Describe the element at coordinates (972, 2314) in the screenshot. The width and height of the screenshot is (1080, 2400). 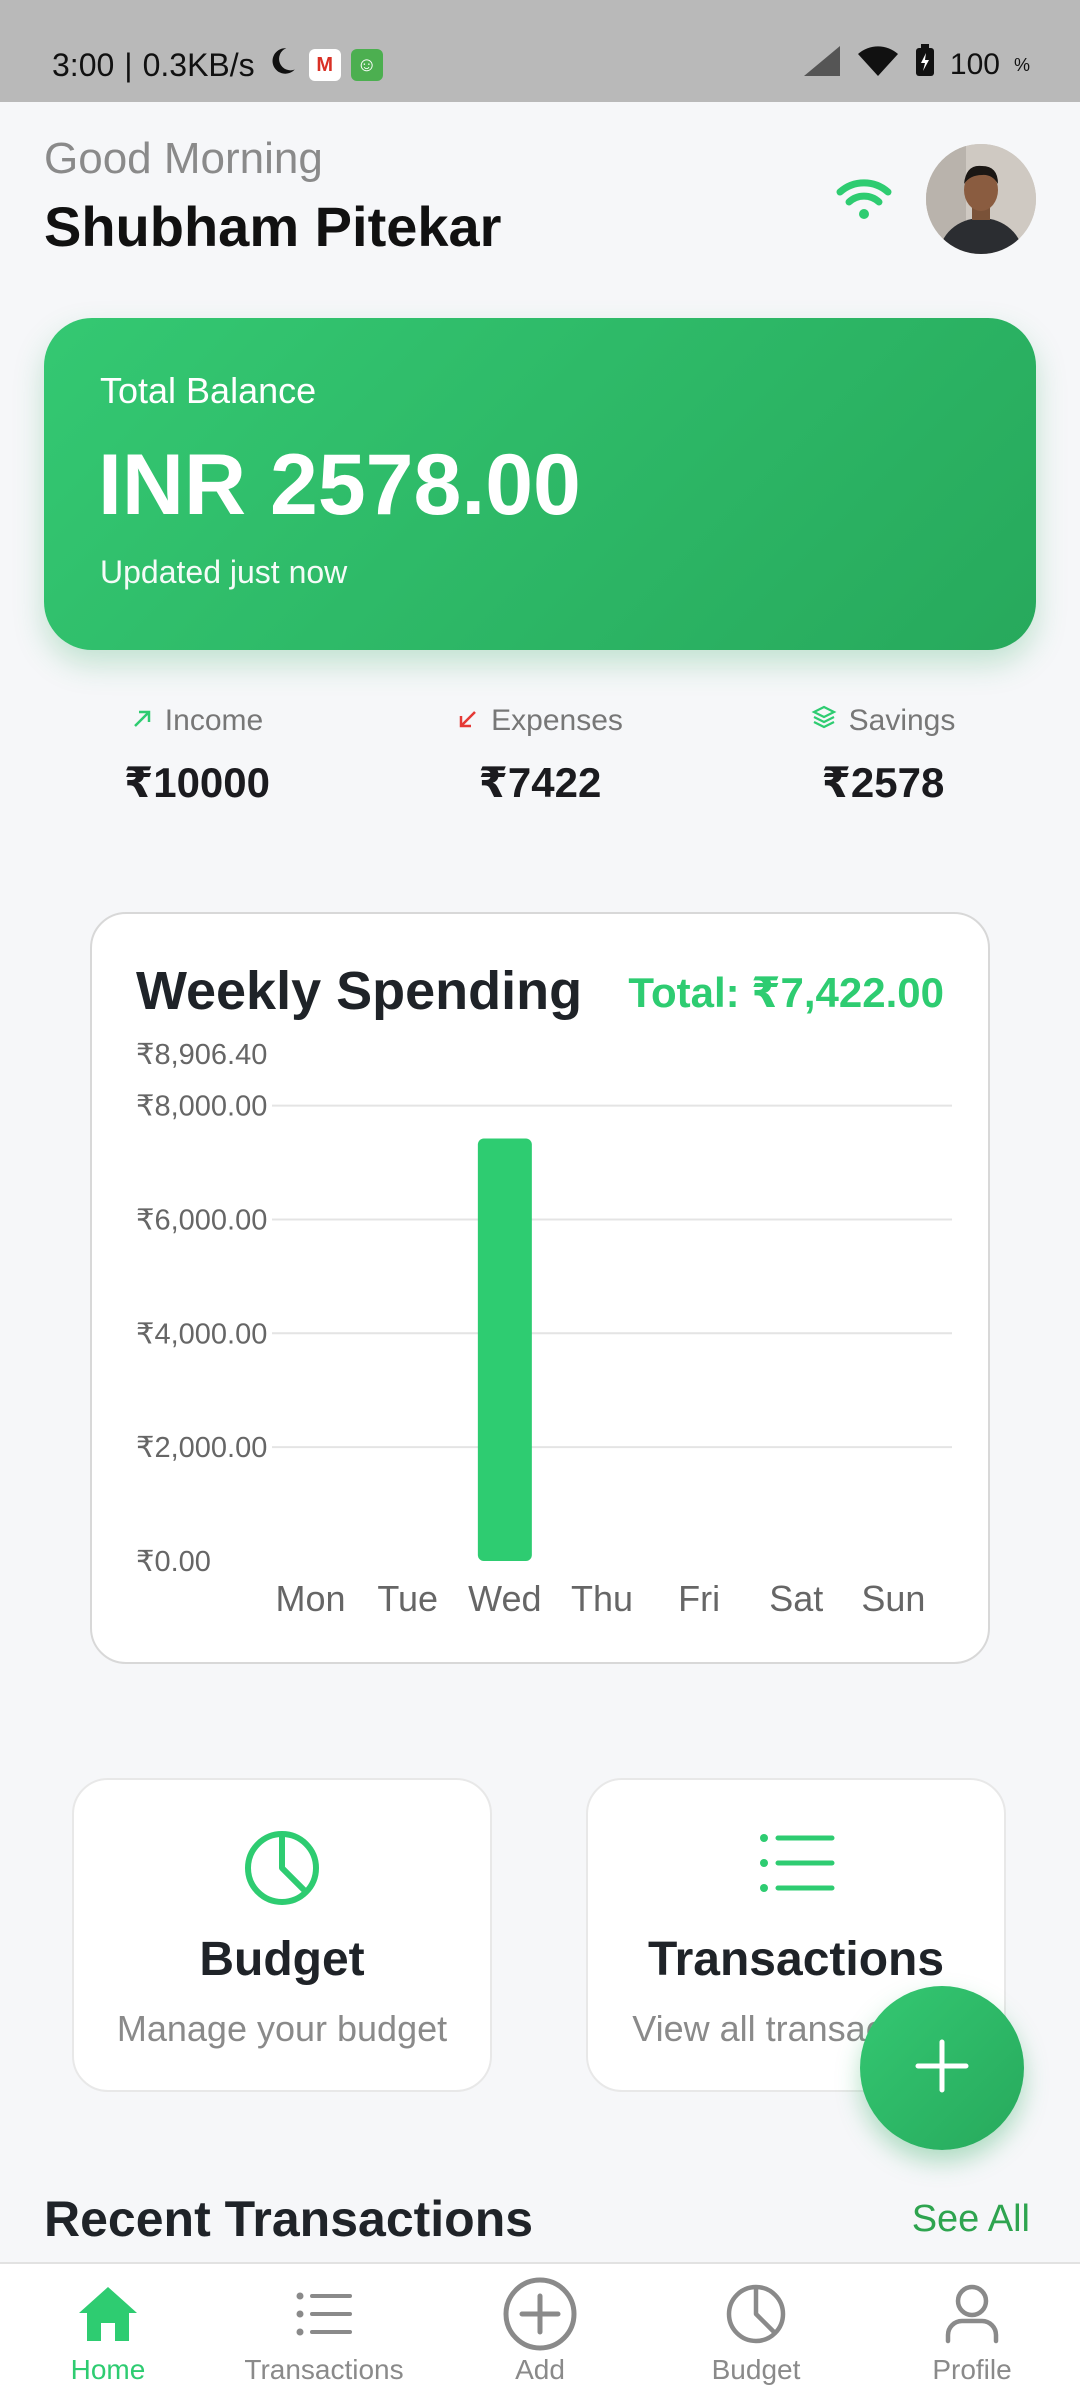
I see `user-icon` at that location.